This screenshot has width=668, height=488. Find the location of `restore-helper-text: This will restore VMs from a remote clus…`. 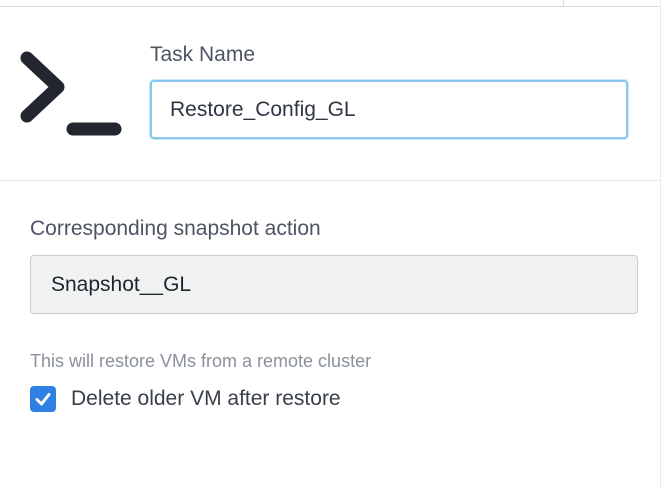

restore-helper-text: This will restore VMs from a remote clus… is located at coordinates (201, 361).